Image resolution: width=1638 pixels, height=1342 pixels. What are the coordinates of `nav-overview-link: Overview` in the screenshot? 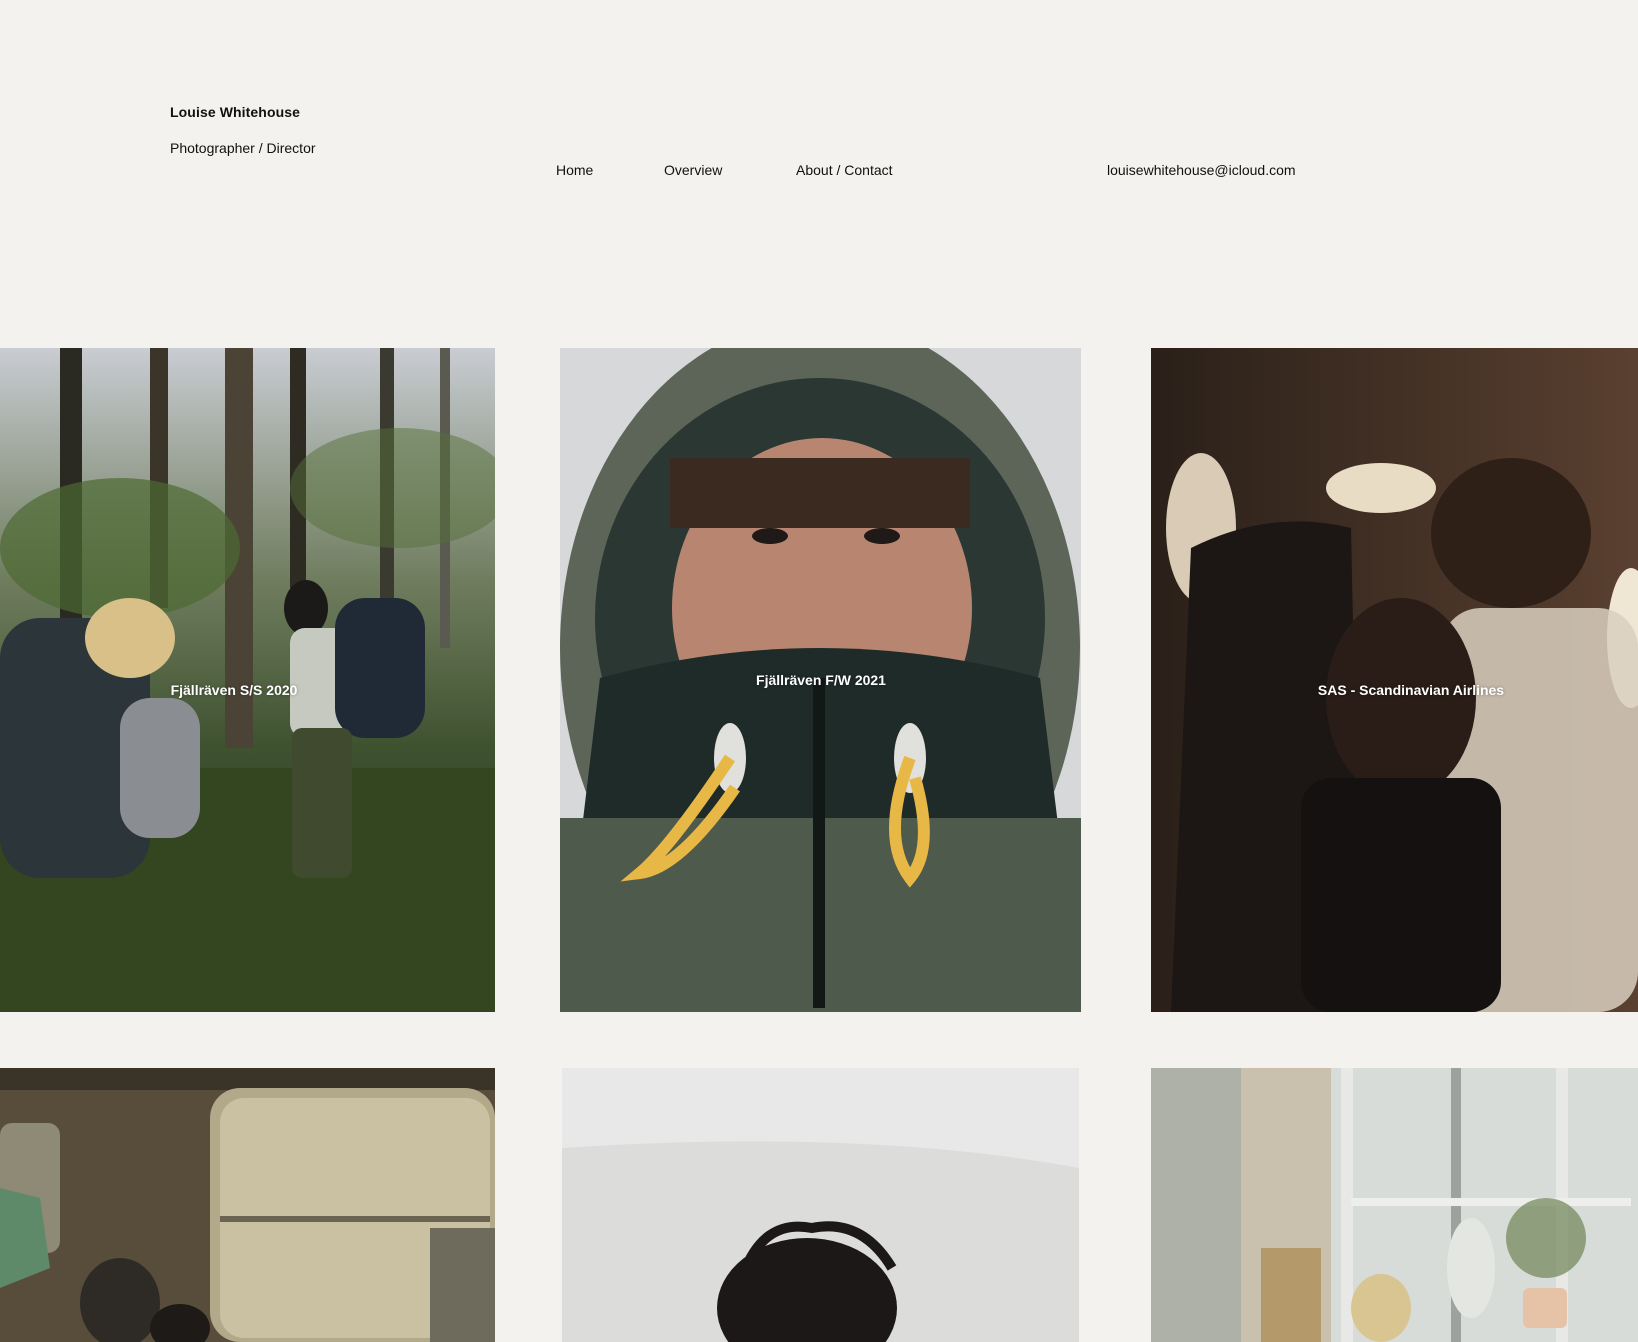 It's located at (693, 170).